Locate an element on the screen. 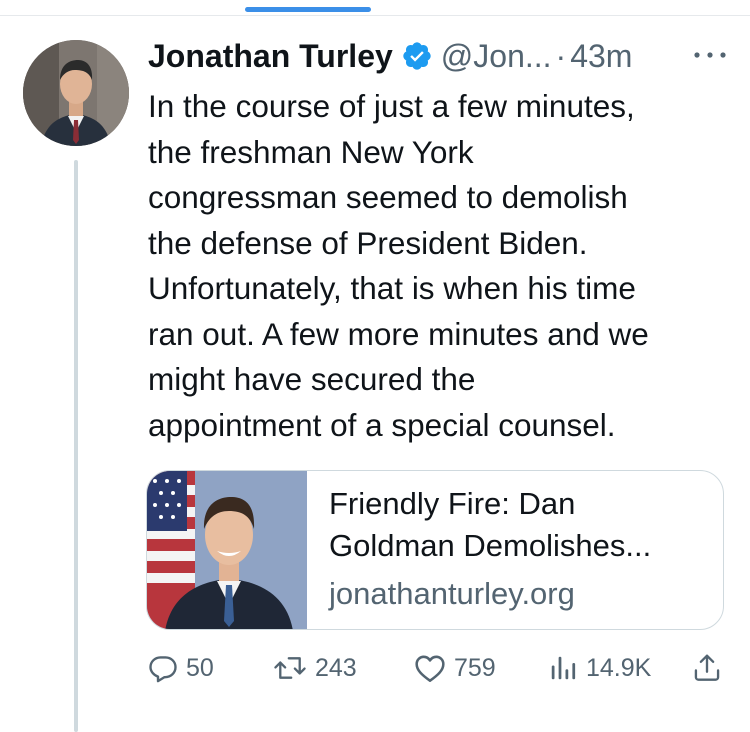 This screenshot has width=750, height=732. tweet-header: Jonathan Turley @Jon... · 43m is located at coordinates (390, 56).